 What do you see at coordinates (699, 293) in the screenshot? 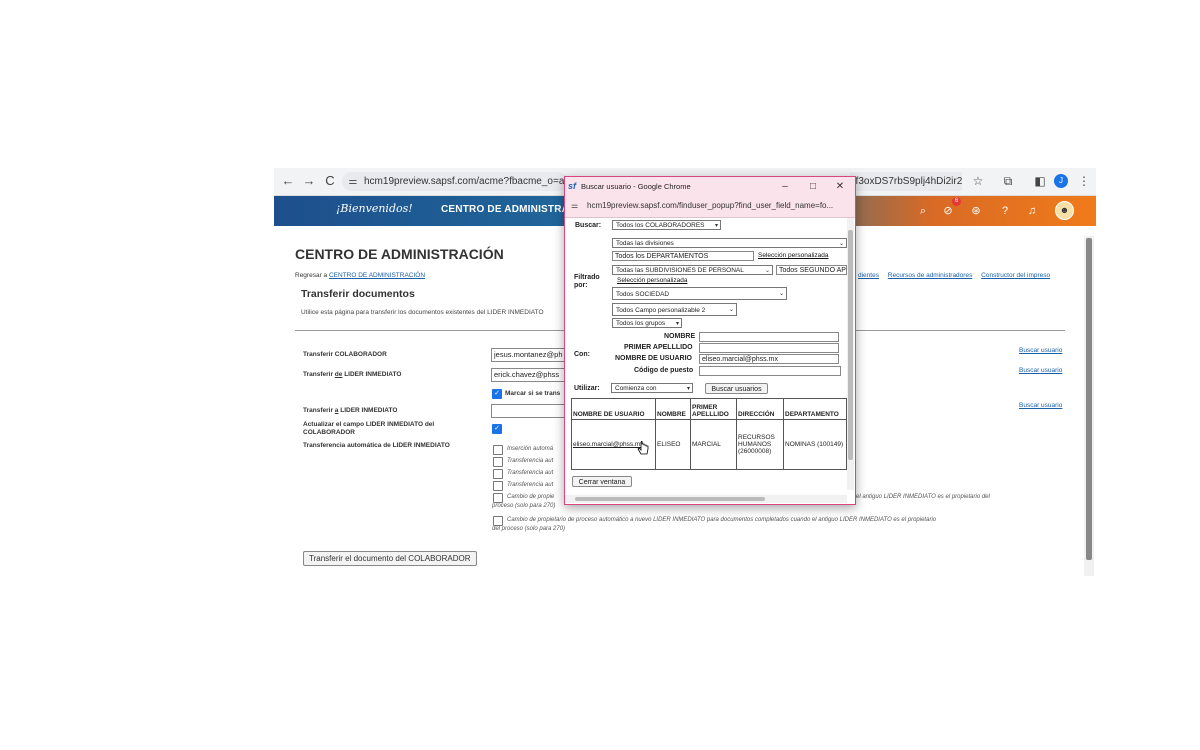
I see `sociedad-select: Todos SOCIEDAD ⌄` at bounding box center [699, 293].